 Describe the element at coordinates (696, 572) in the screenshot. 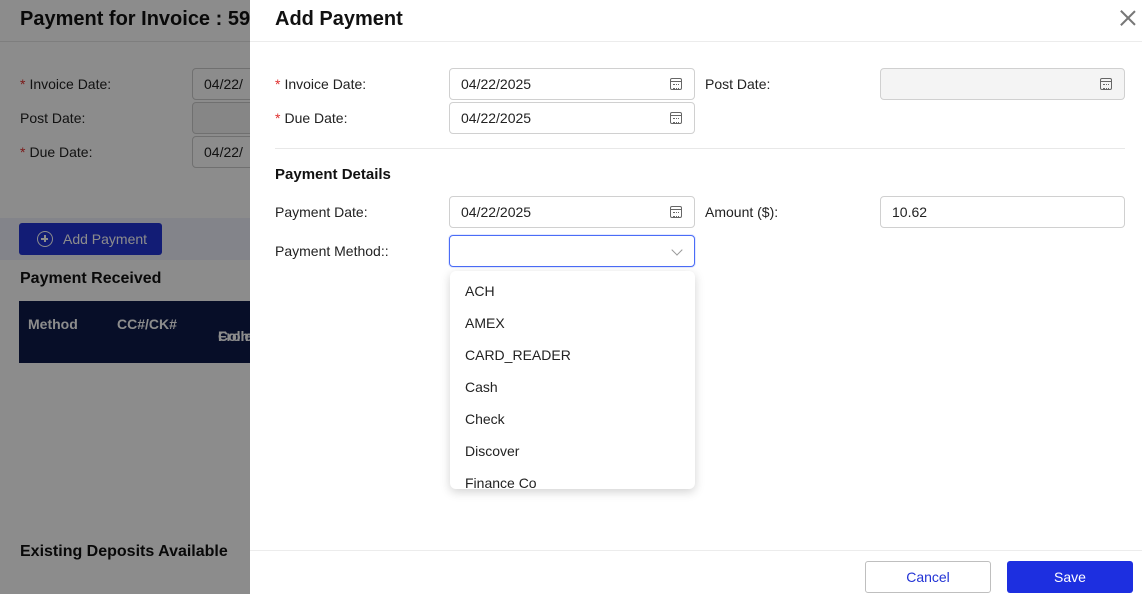

I see `drawer-footer: Cancel Save` at that location.